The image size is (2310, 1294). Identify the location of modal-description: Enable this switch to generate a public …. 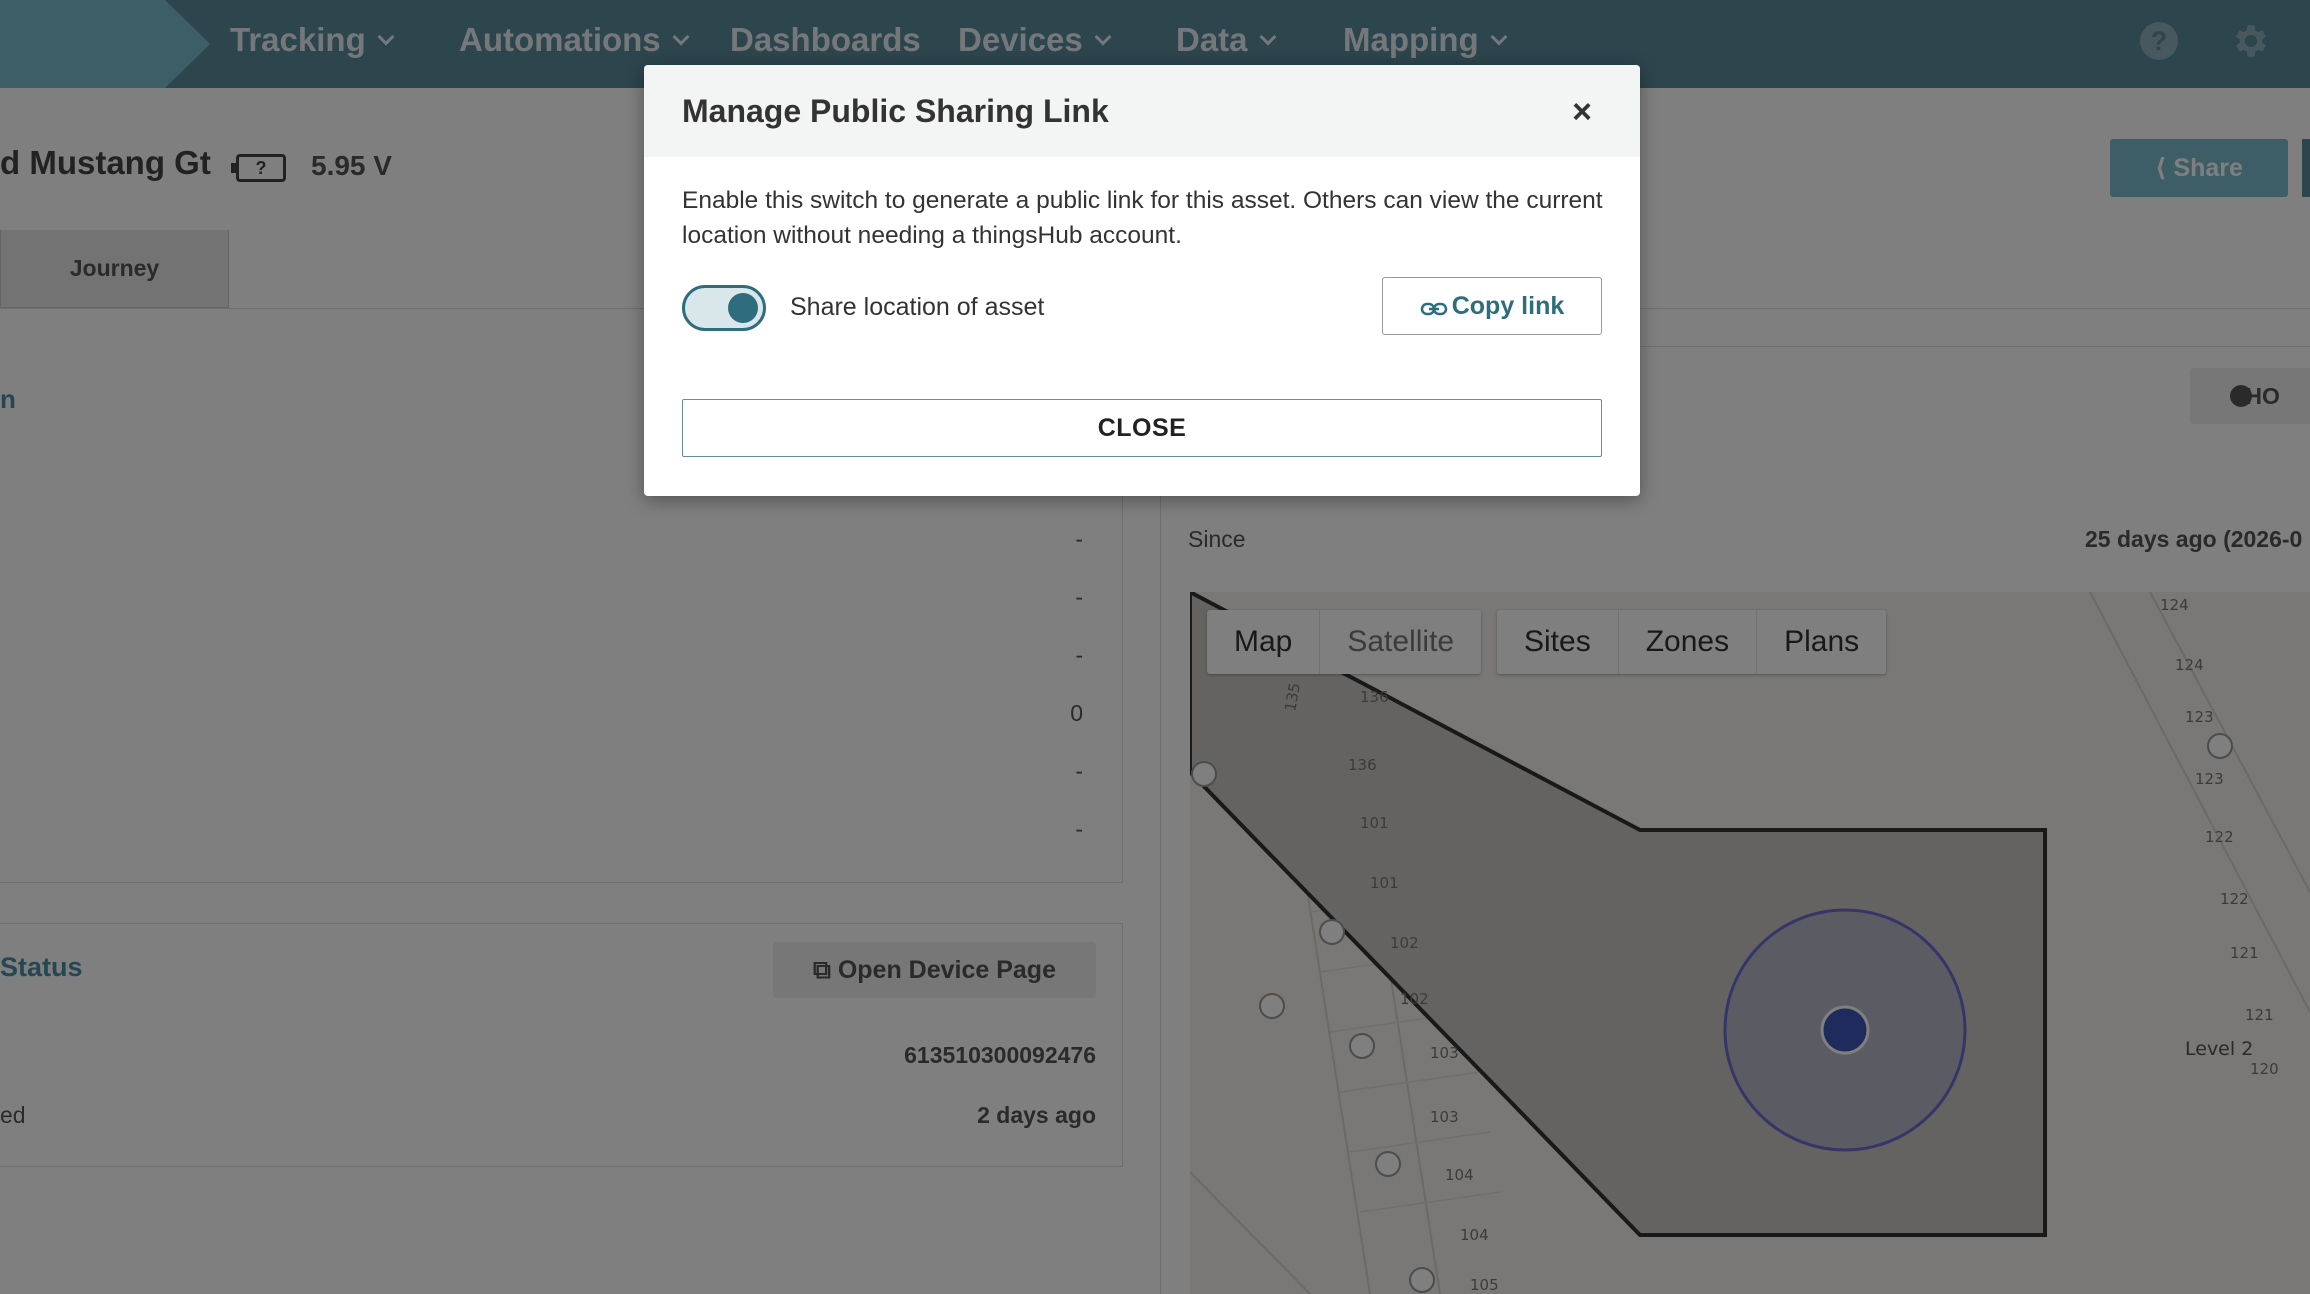
(1142, 218).